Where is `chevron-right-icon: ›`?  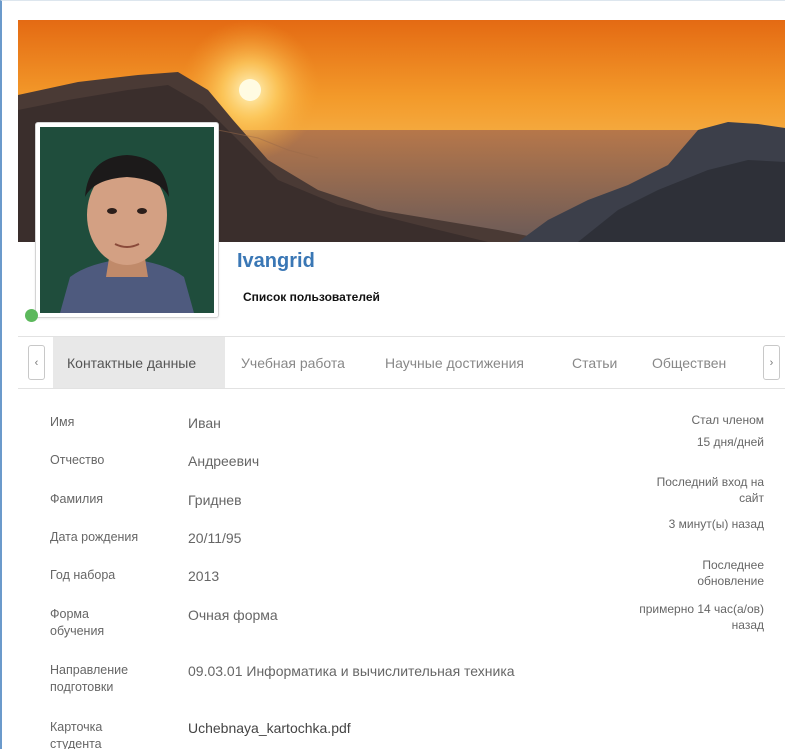 chevron-right-icon: › is located at coordinates (771, 362).